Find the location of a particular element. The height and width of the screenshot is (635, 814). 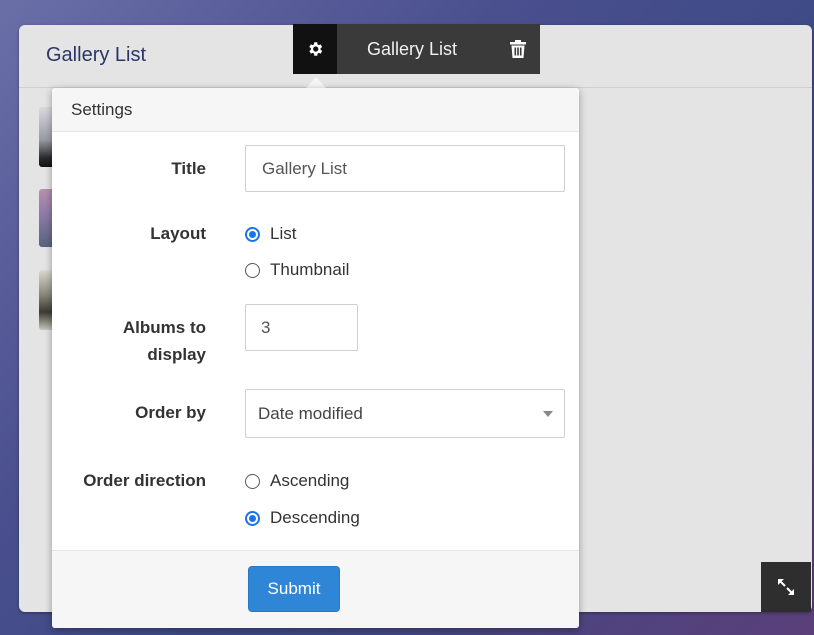

albums-label-line: display is located at coordinates (176, 354).